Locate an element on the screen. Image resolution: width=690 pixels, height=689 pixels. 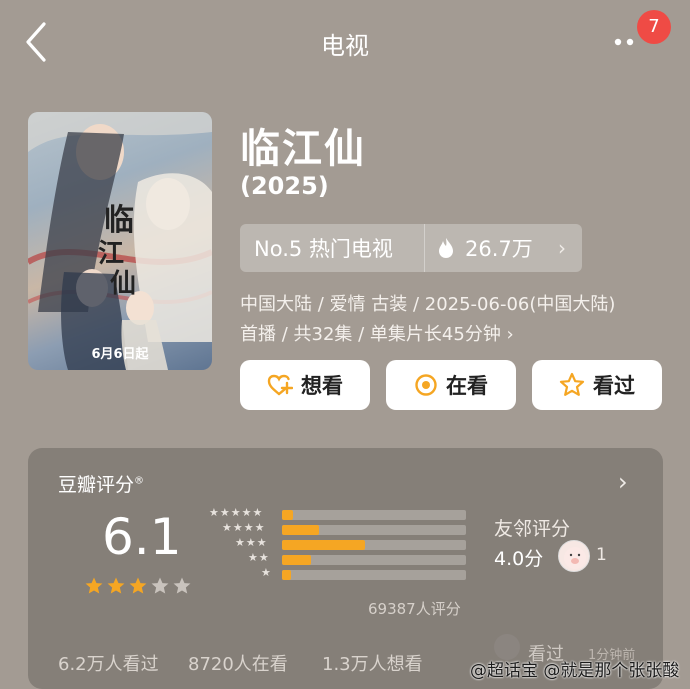
rating-score: 6.1 is located at coordinates (142, 537).